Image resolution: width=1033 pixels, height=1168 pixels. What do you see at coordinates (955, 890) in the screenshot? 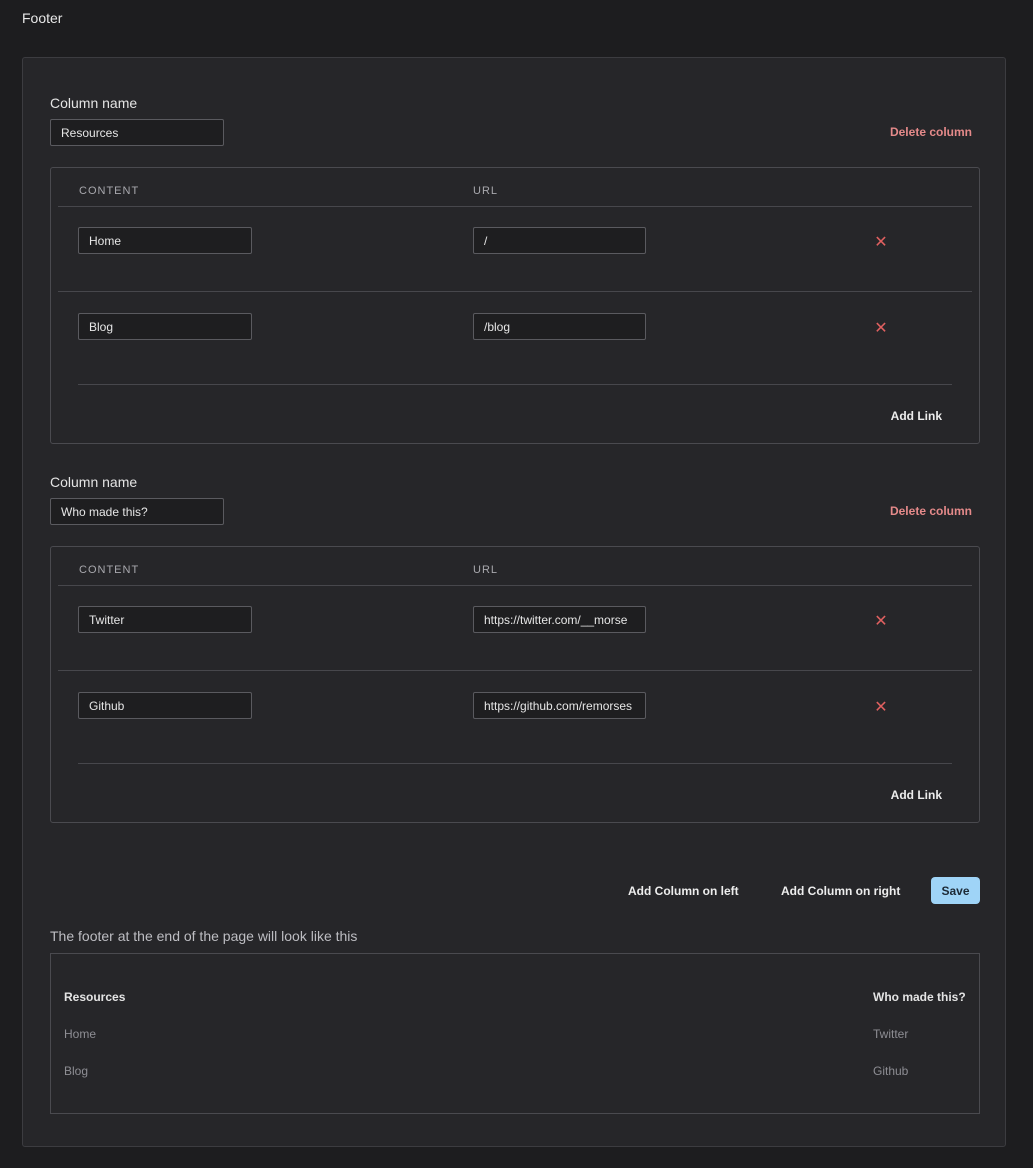
I see `save-button: Save` at bounding box center [955, 890].